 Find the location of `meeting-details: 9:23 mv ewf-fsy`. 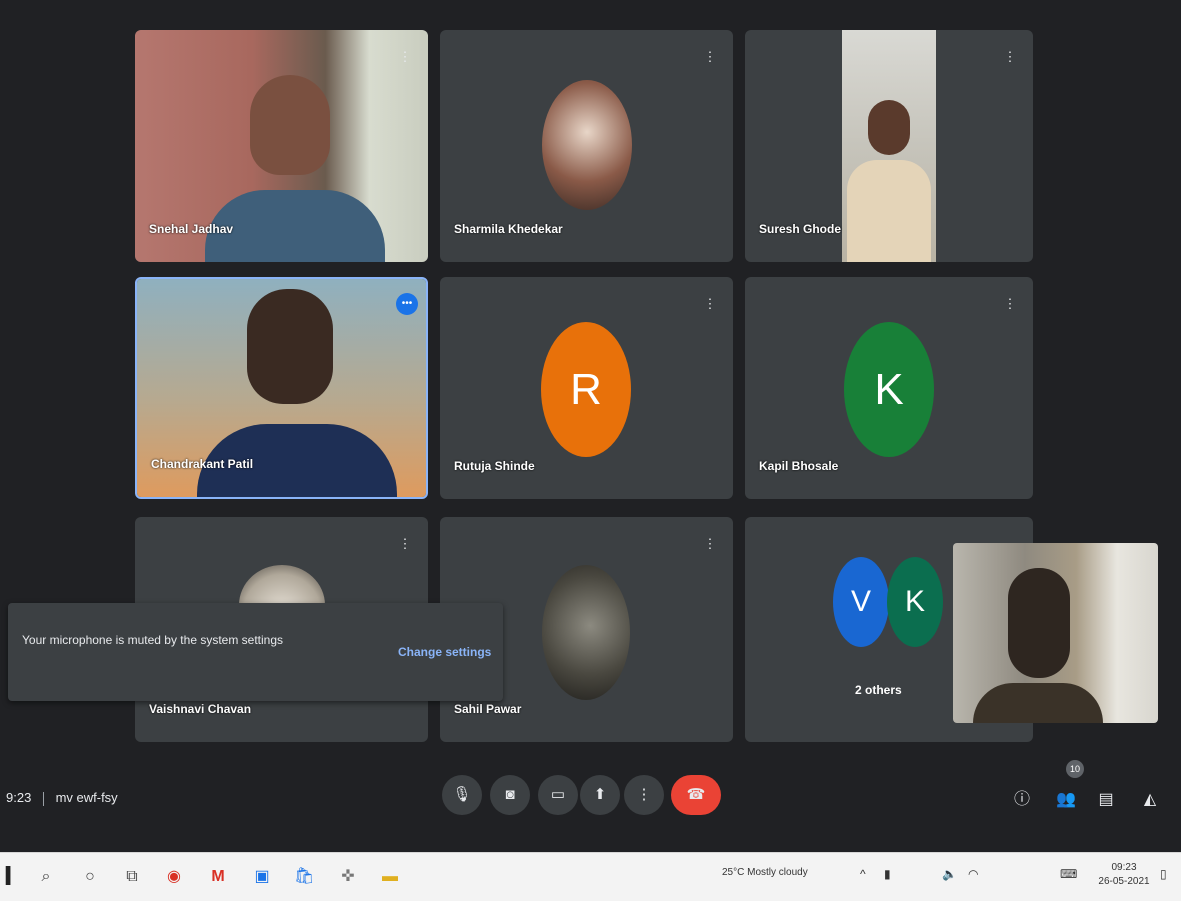

meeting-details: 9:23 mv ewf-fsy is located at coordinates (62, 798).